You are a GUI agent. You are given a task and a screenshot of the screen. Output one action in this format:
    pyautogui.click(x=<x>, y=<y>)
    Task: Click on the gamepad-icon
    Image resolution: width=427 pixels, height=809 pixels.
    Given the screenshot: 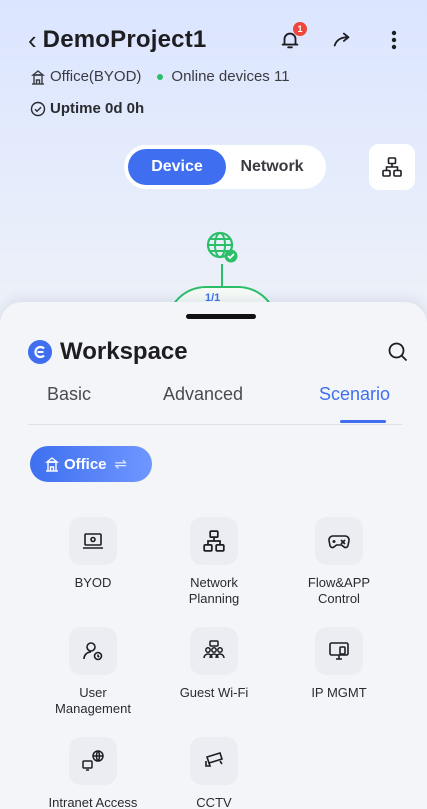 What is the action you would take?
    pyautogui.click(x=339, y=541)
    